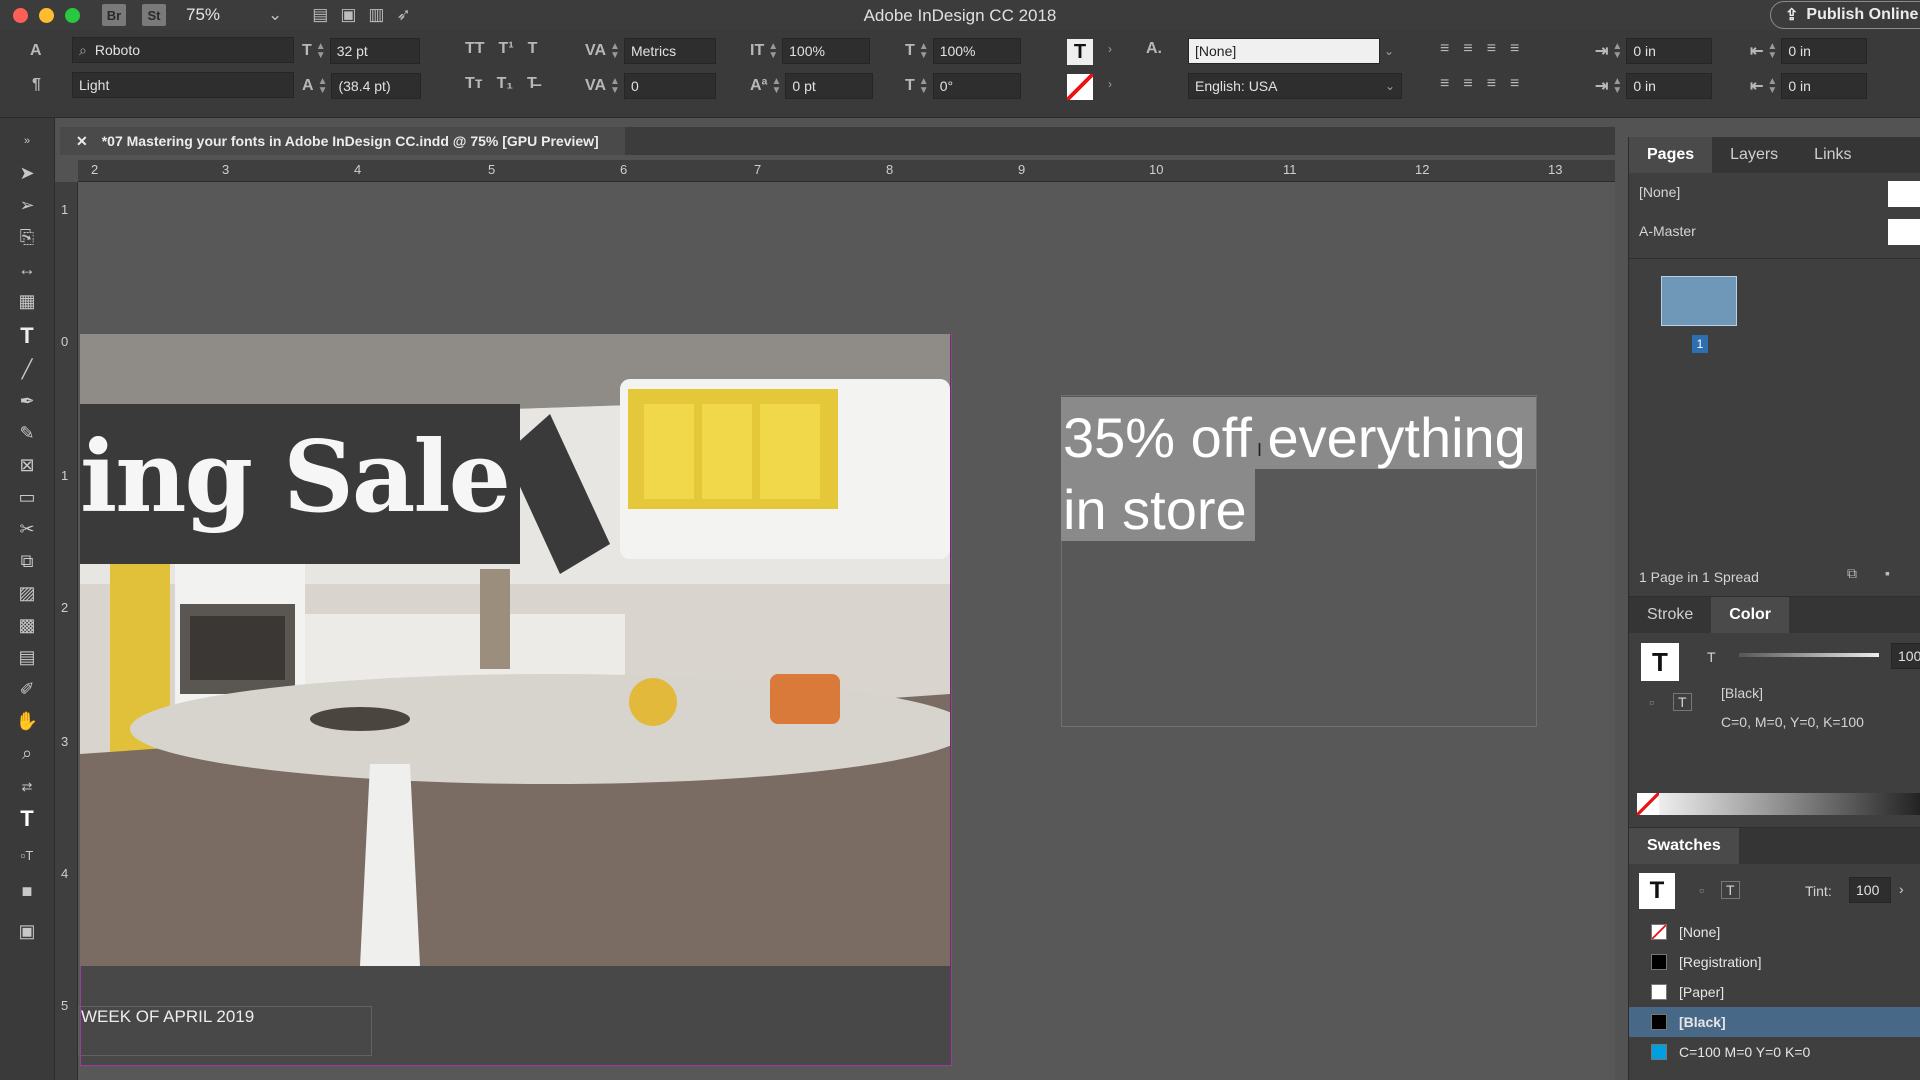 The image size is (1920, 1080). I want to click on swatch-tint-field: 100, so click(1870, 890).